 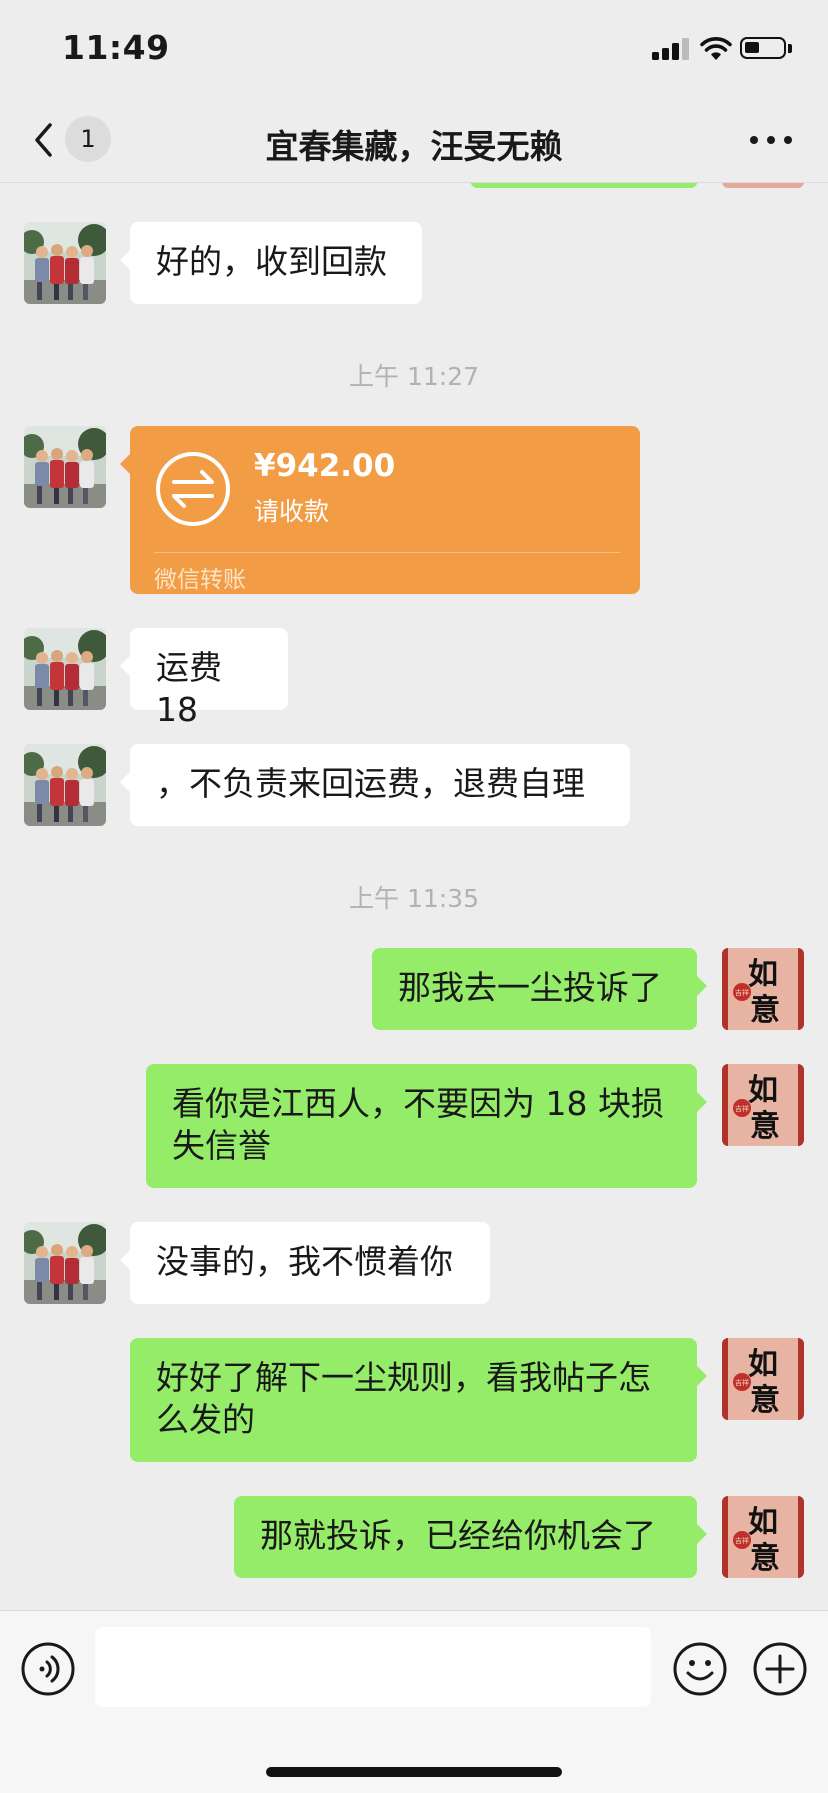 What do you see at coordinates (387, 552) in the screenshot?
I see `divider` at bounding box center [387, 552].